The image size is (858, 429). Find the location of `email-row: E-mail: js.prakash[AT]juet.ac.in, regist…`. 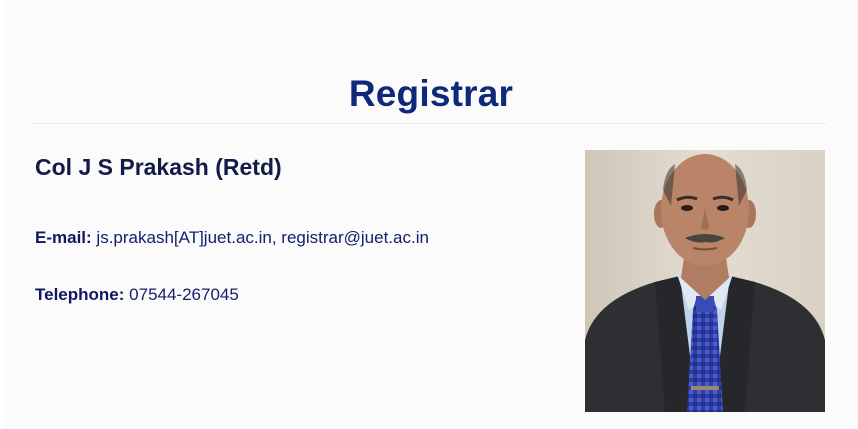

email-row: E-mail: js.prakash[AT]juet.ac.in, regist… is located at coordinates (232, 238).